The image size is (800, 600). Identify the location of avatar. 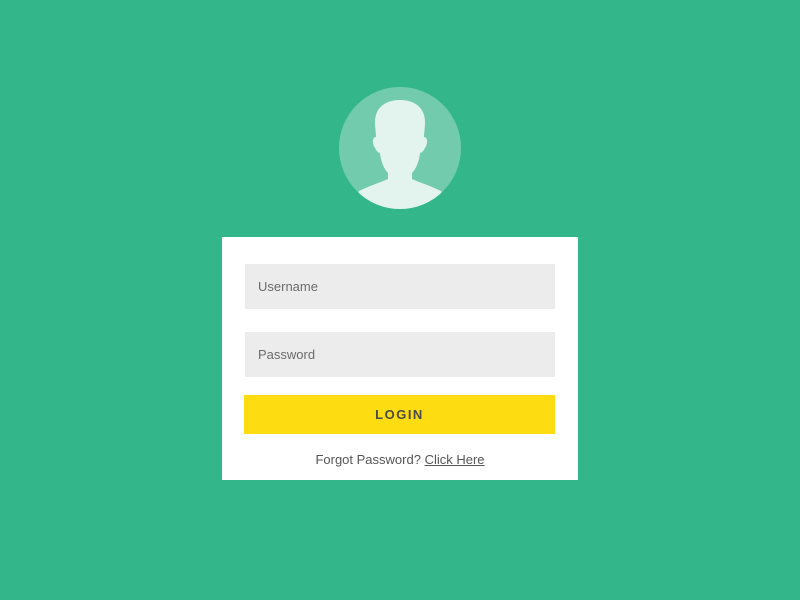
(400, 148).